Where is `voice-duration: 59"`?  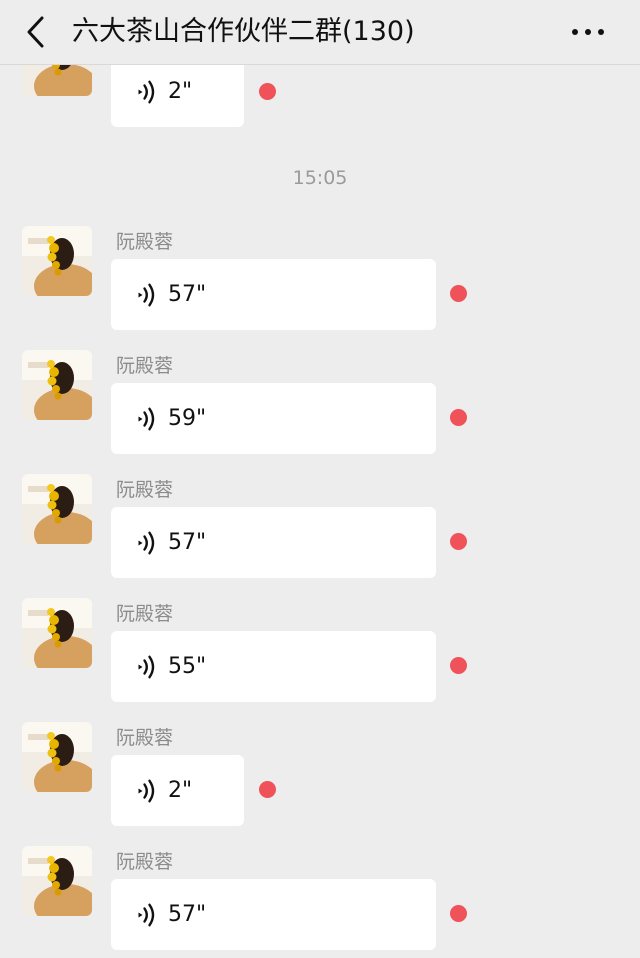
voice-duration: 59" is located at coordinates (187, 418).